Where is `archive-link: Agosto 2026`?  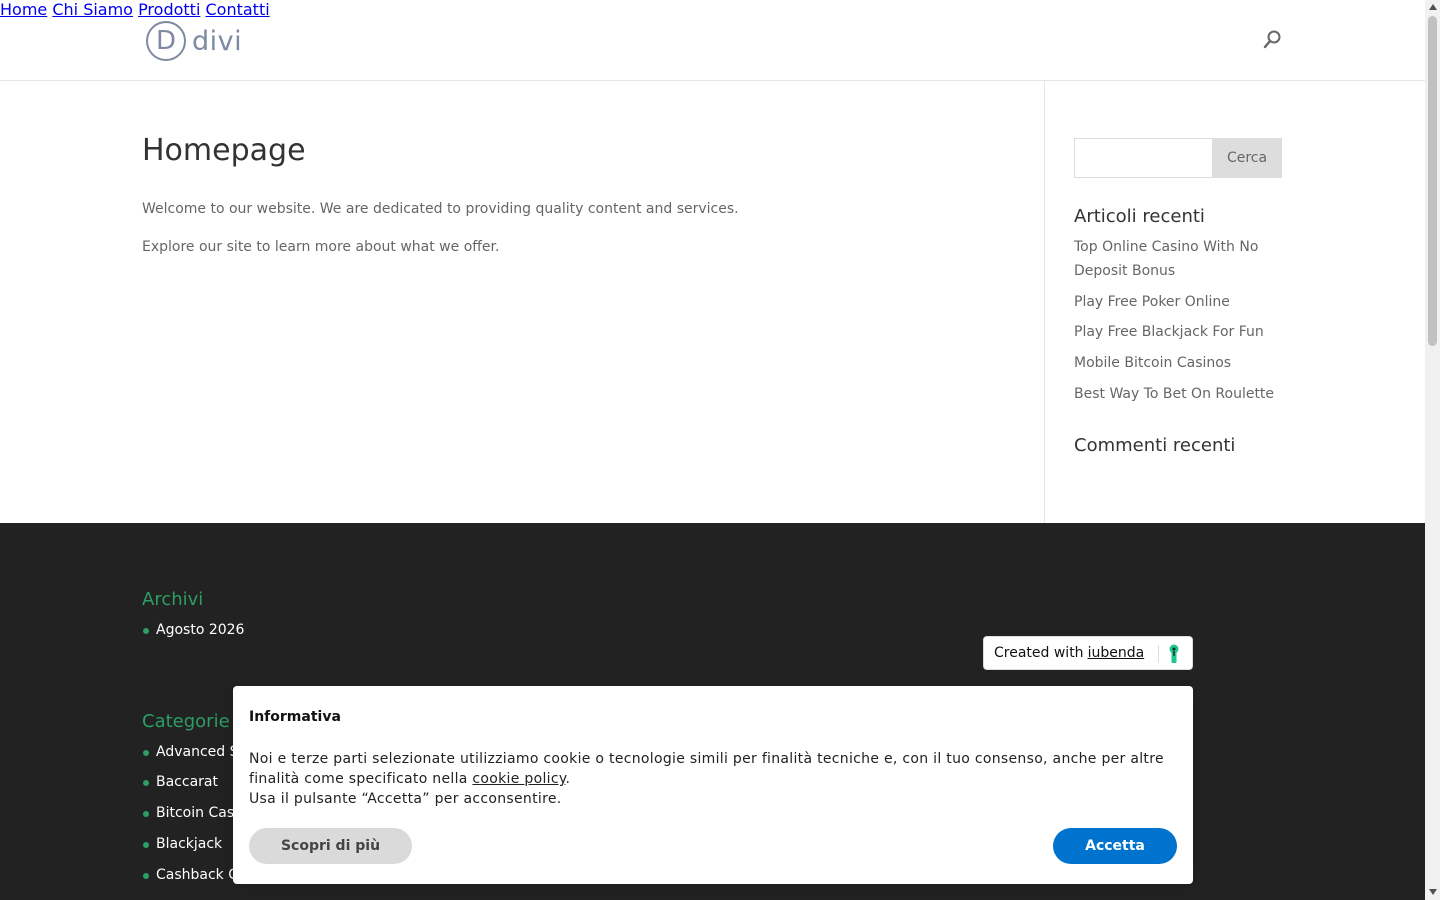 archive-link: Agosto 2026 is located at coordinates (200, 630).